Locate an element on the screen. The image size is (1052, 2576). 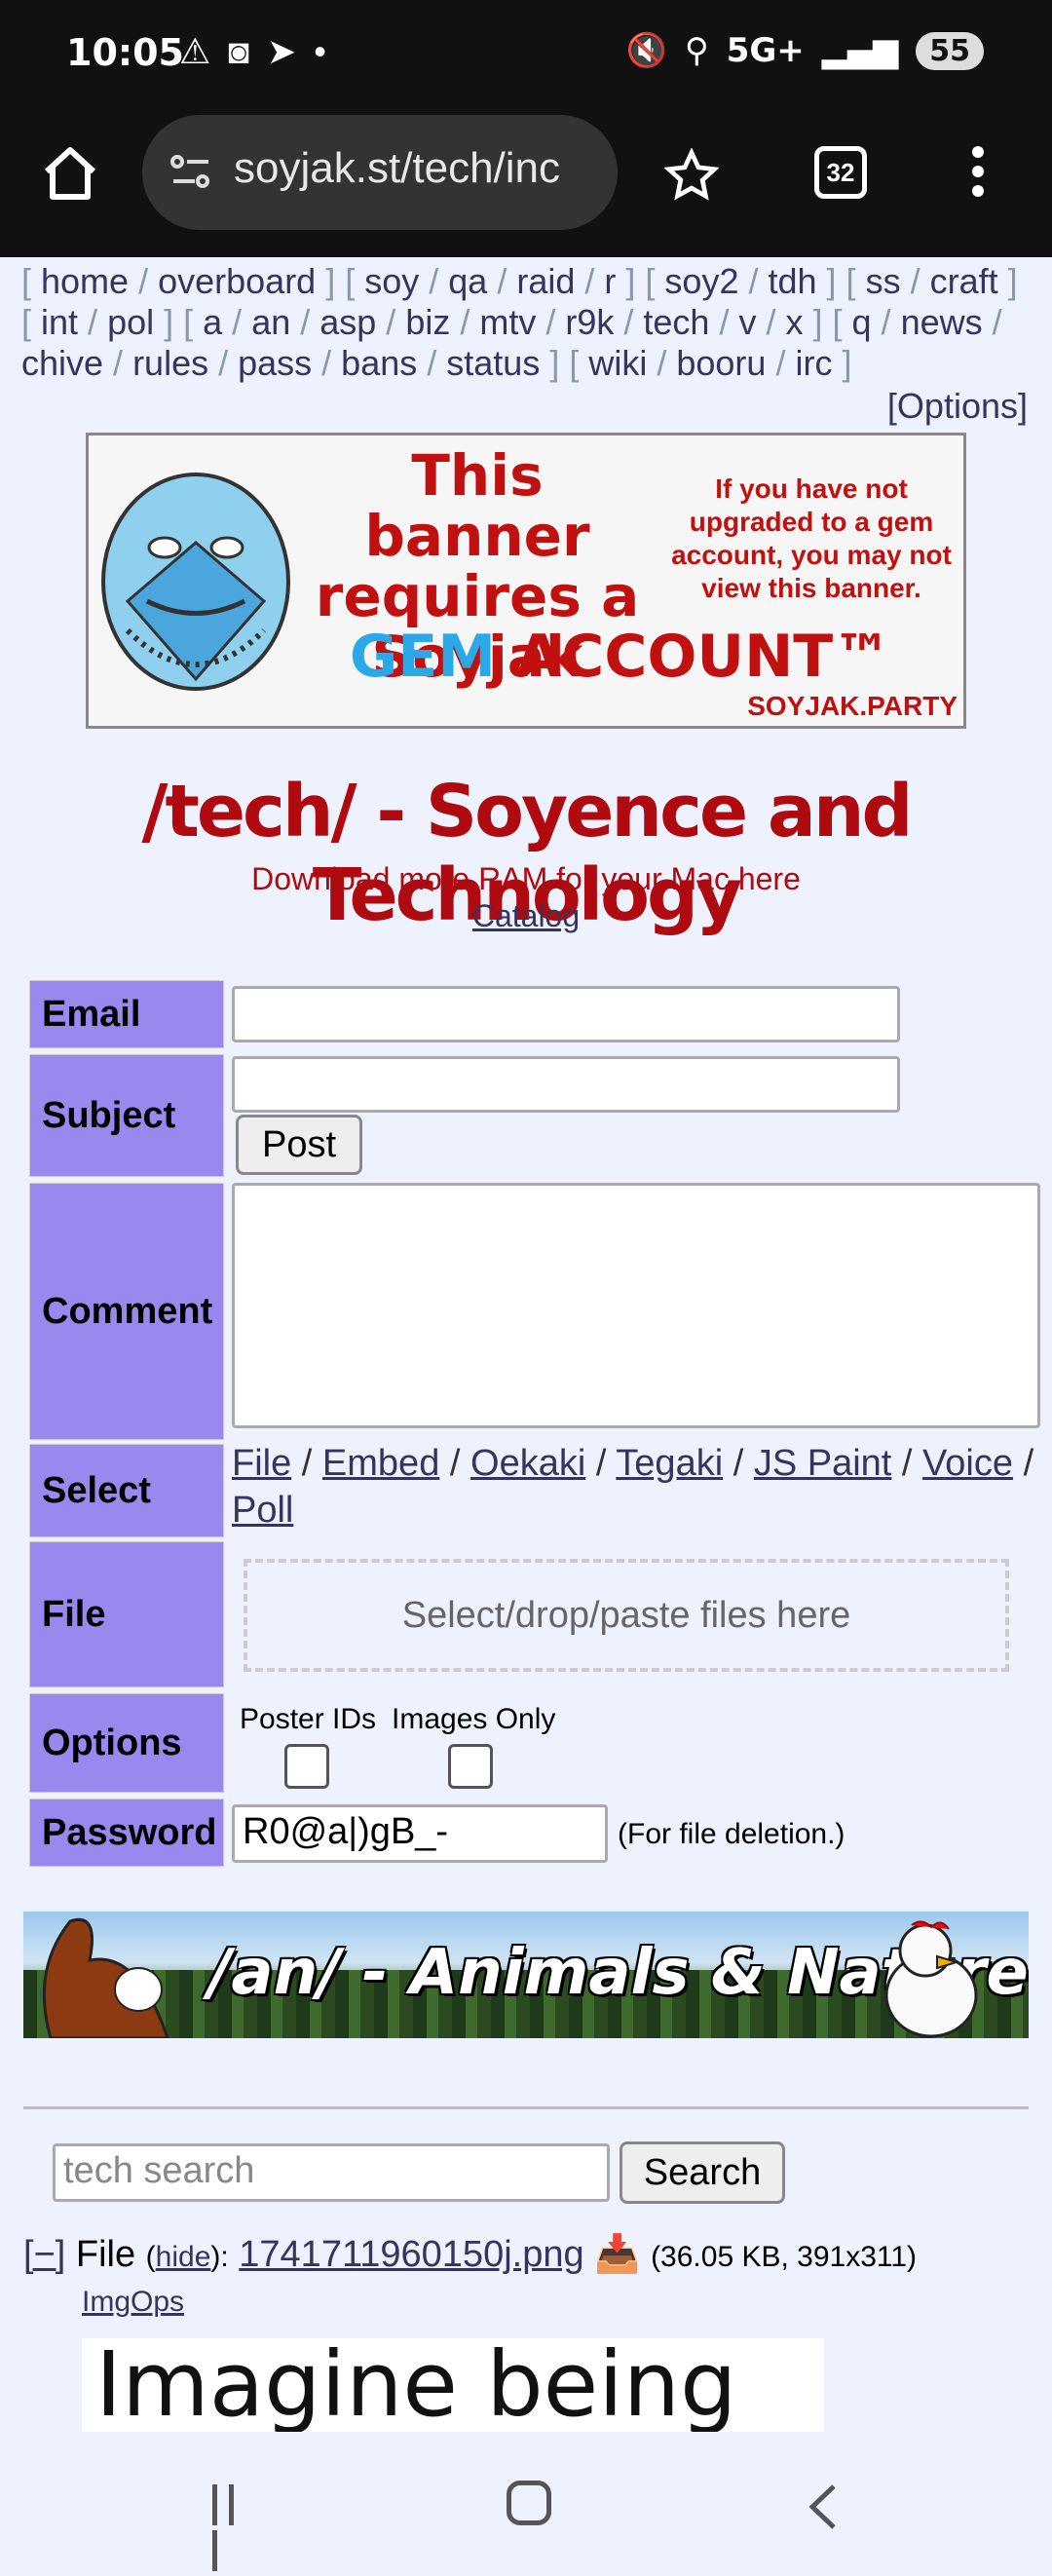
more-menu-icon is located at coordinates (978, 175).